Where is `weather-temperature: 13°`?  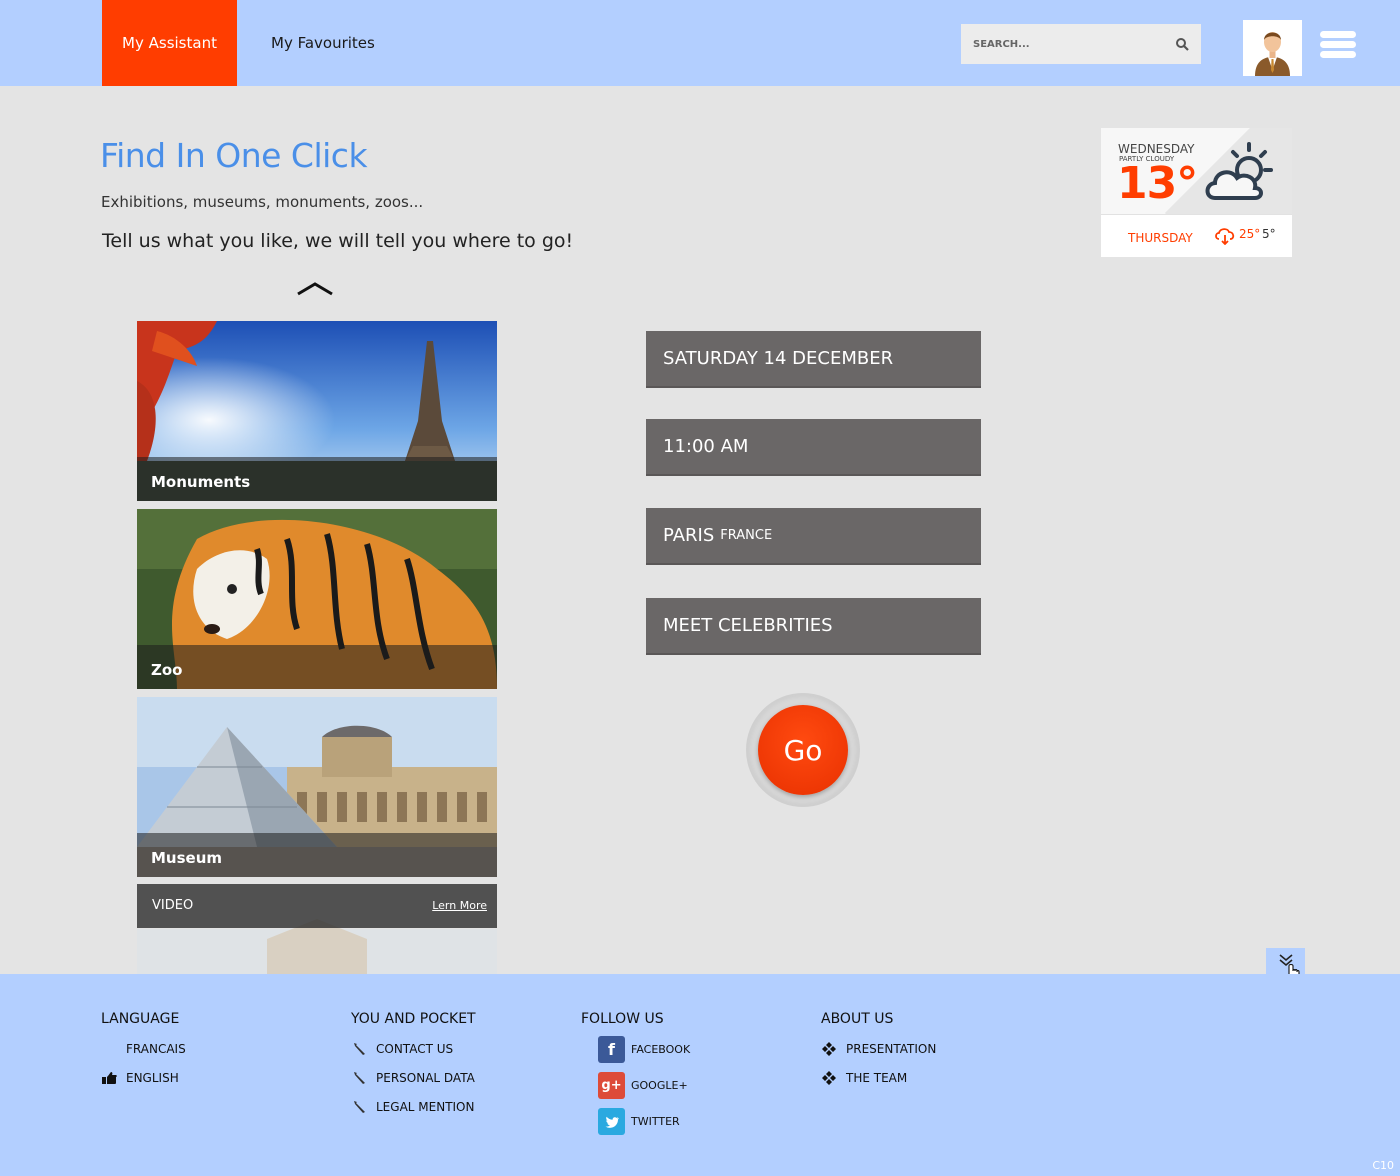
weather-temperature: 13° is located at coordinates (1157, 183).